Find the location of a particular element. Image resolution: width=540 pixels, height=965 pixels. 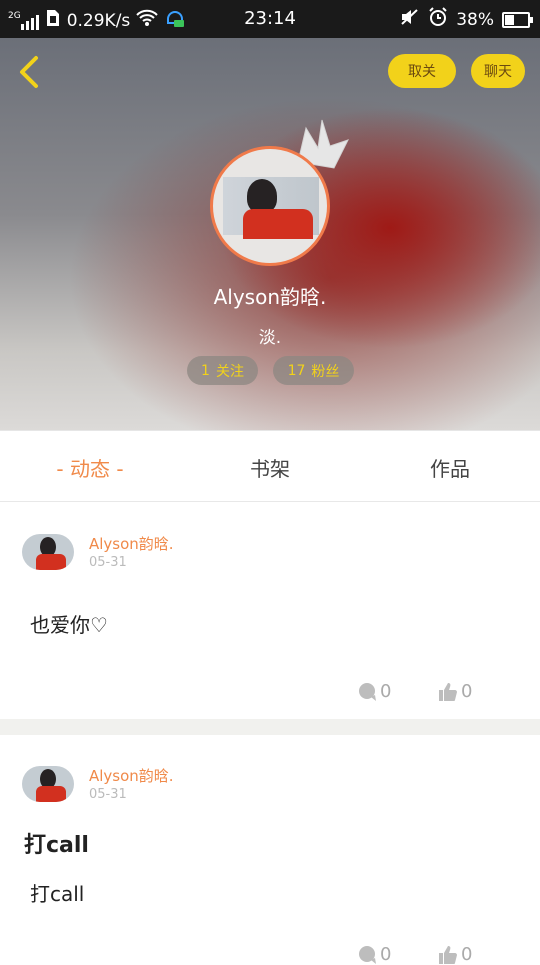

alarm-icon is located at coordinates (438, 19).